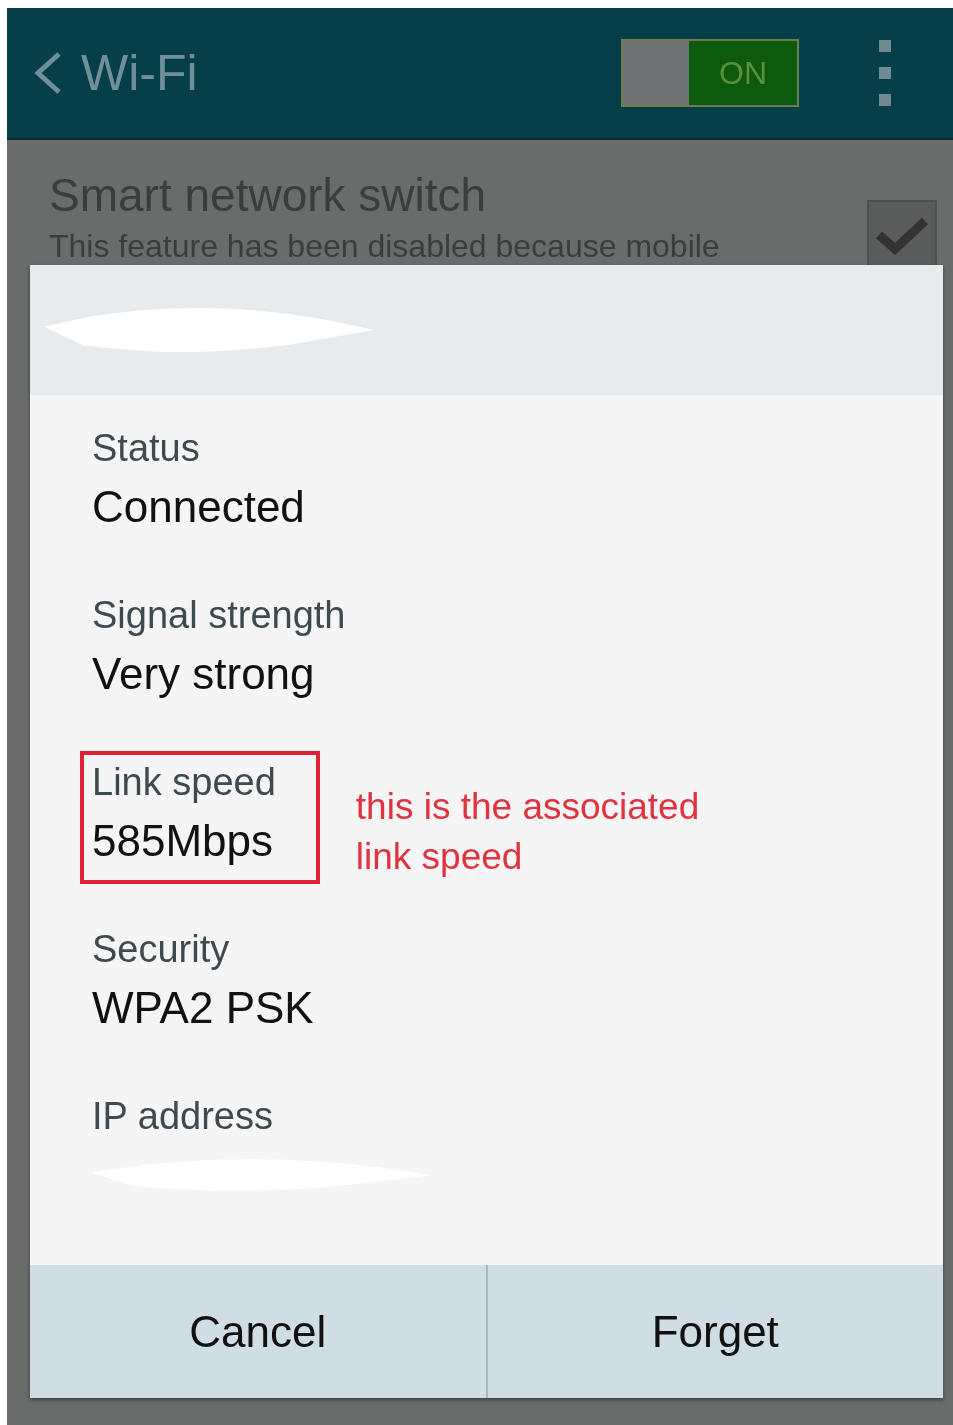 Image resolution: width=953 pixels, height=1425 pixels. What do you see at coordinates (146, 448) in the screenshot?
I see `detail-label: Status` at bounding box center [146, 448].